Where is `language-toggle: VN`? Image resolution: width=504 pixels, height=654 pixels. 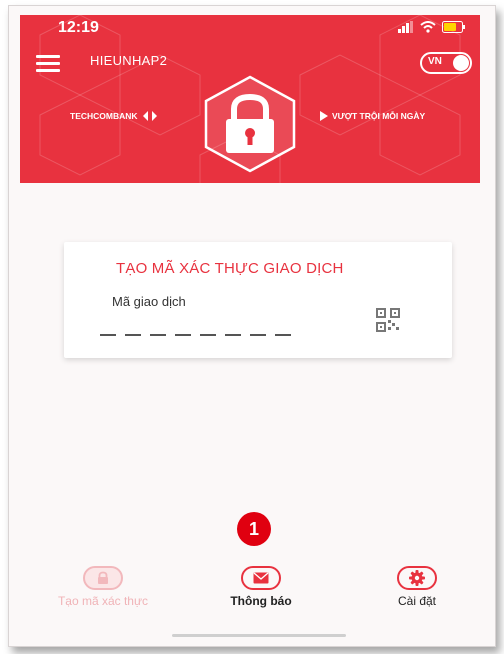 language-toggle: VN is located at coordinates (446, 63).